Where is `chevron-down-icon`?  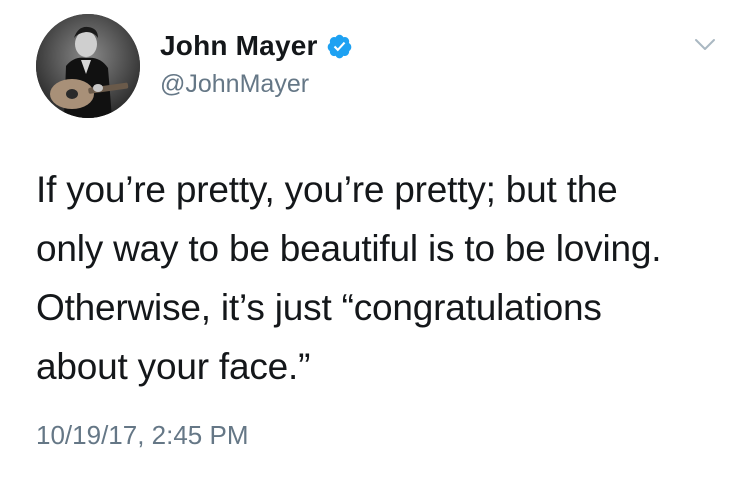 chevron-down-icon is located at coordinates (705, 45).